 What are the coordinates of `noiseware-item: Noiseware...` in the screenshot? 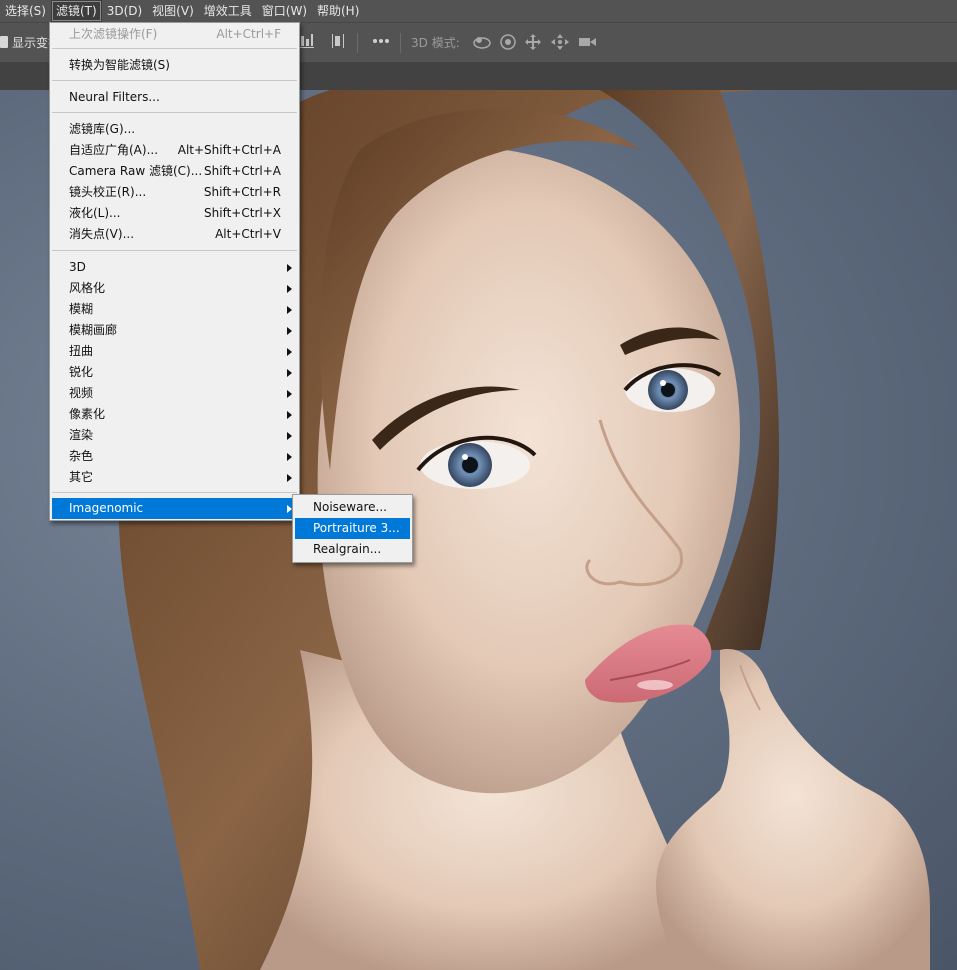 It's located at (352, 507).